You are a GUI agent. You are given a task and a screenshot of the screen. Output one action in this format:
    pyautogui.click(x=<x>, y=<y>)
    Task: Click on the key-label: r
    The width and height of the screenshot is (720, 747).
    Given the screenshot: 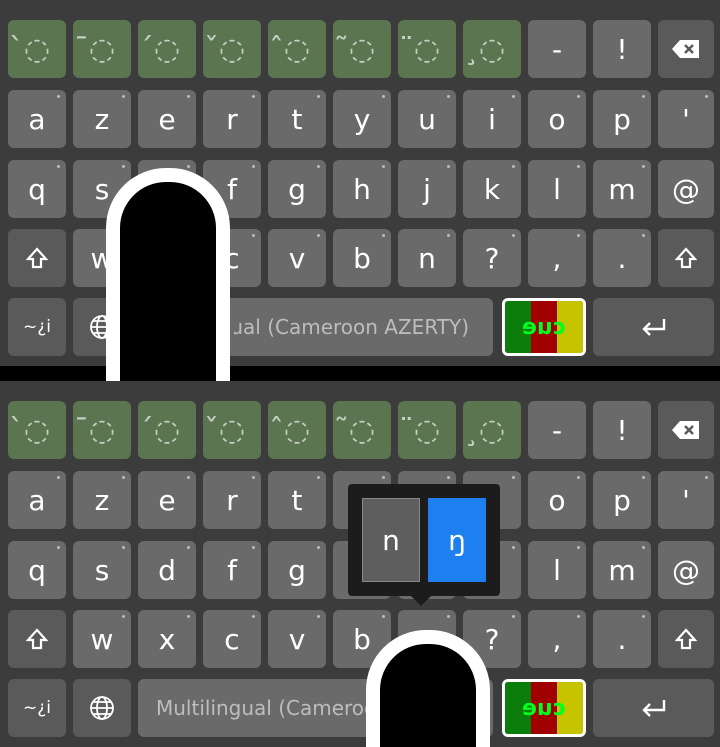 What is the action you would take?
    pyautogui.click(x=232, y=500)
    